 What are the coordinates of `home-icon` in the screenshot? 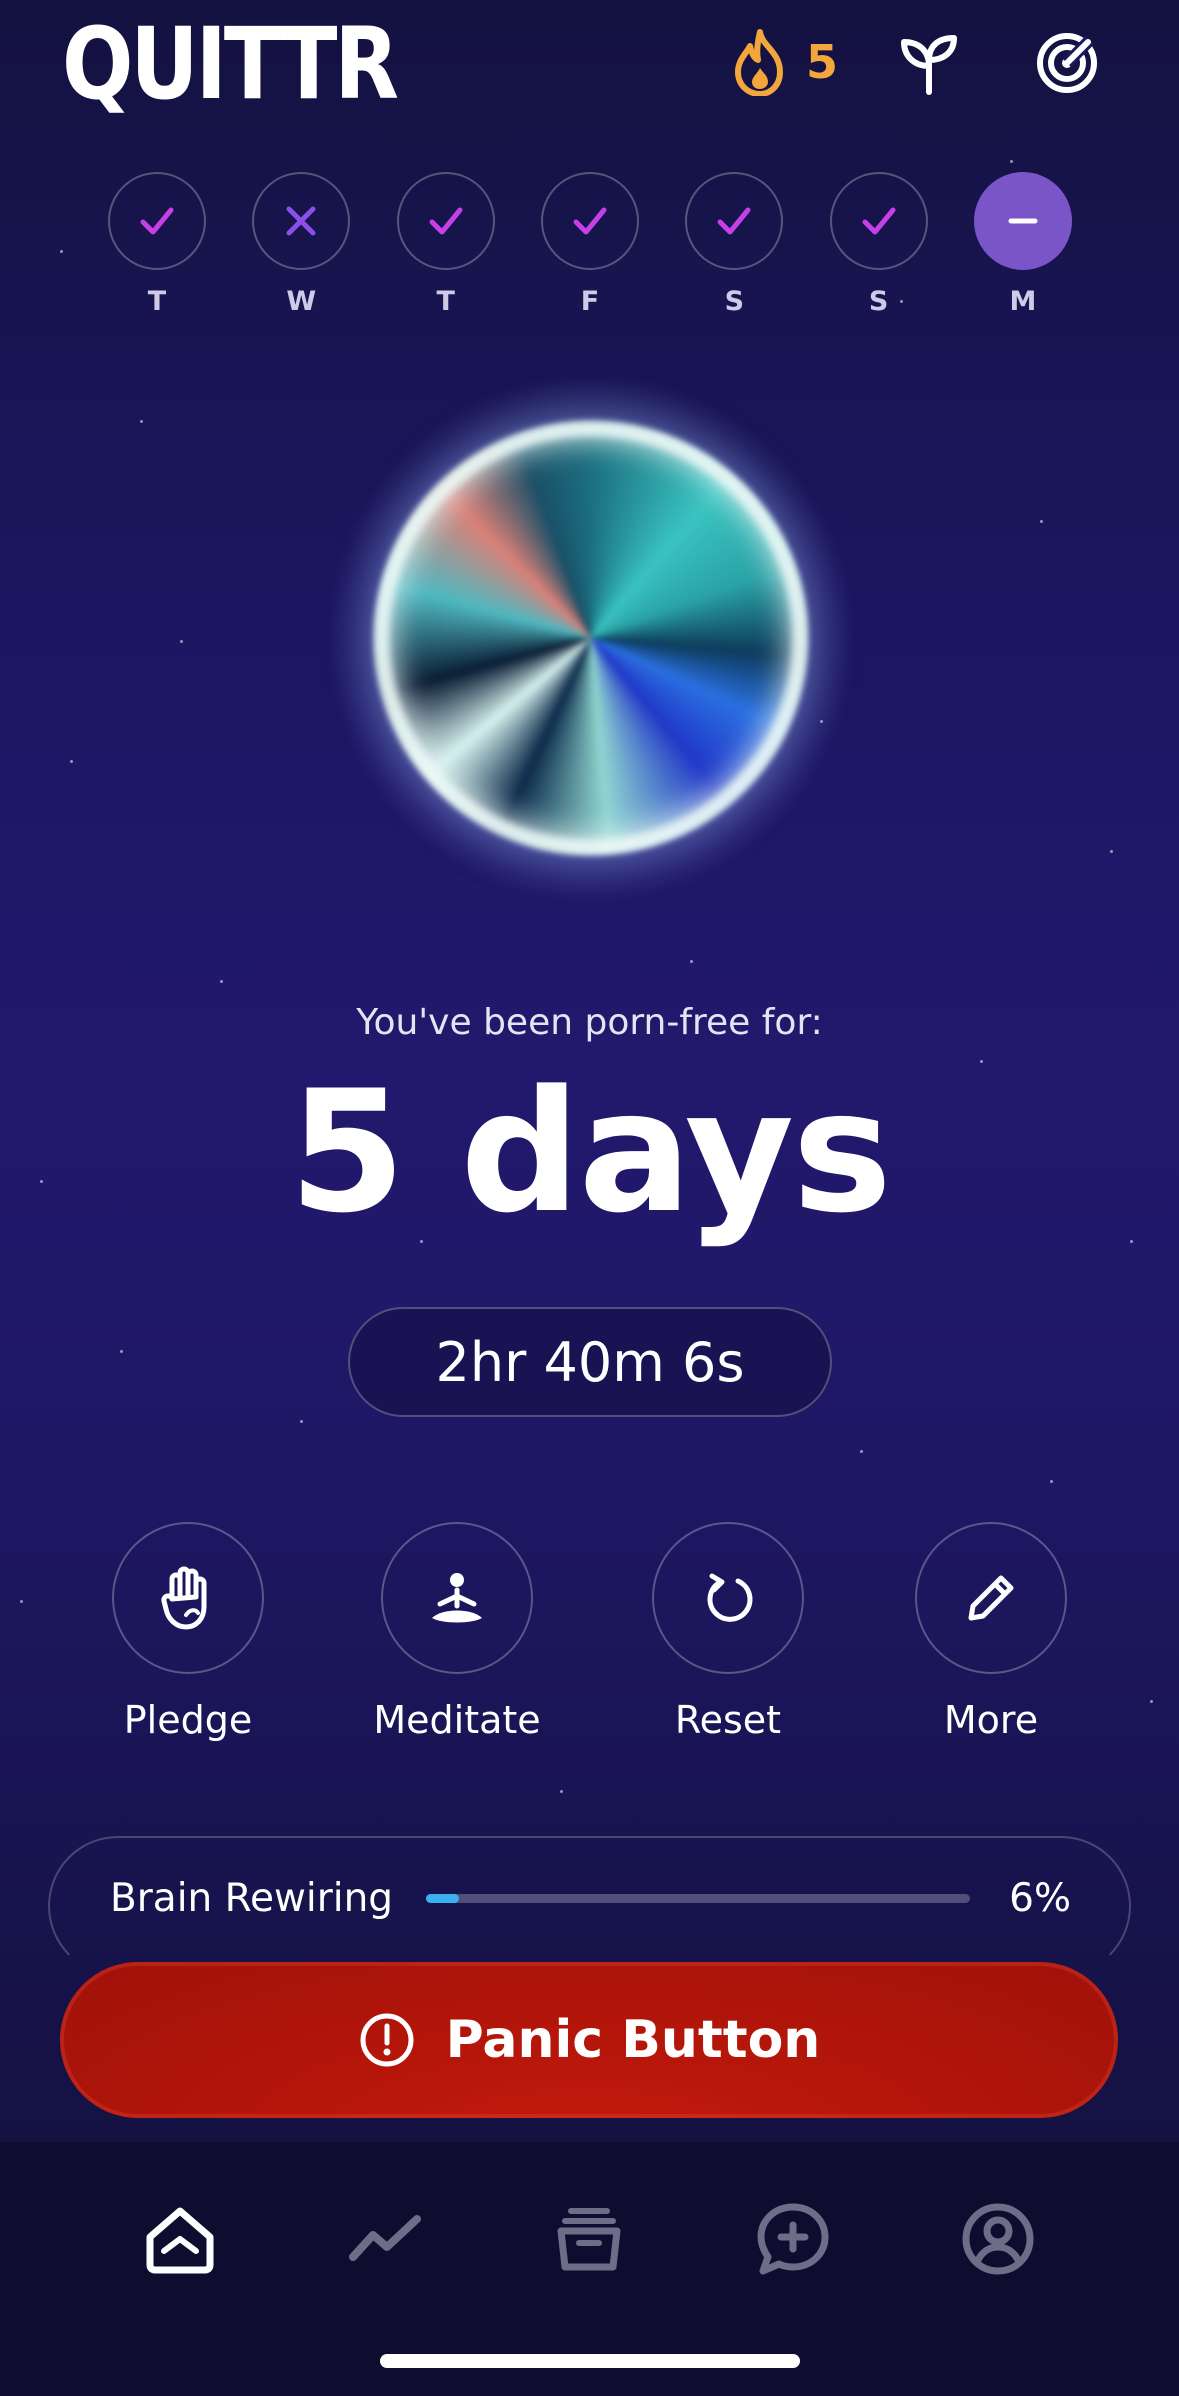 It's located at (180, 2240).